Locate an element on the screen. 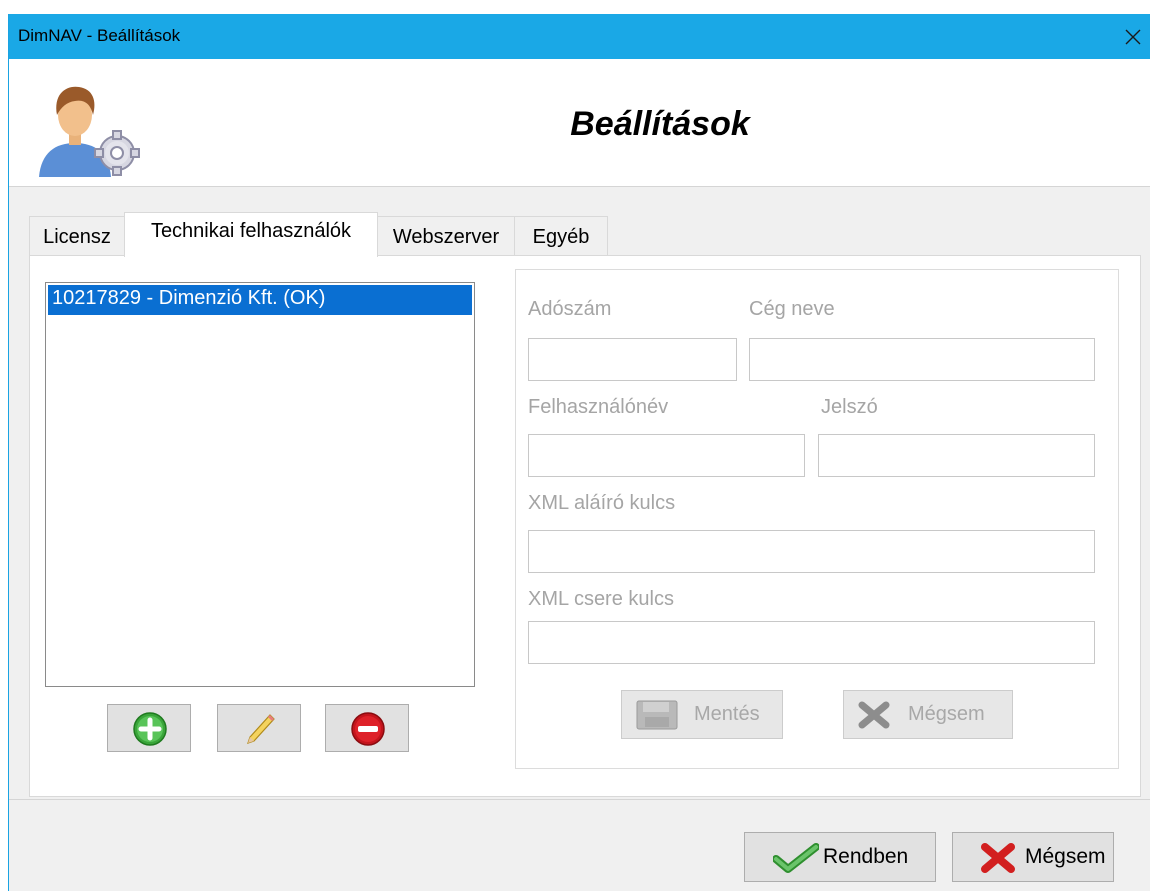 Image resolution: width=1150 pixels, height=891 pixels. add-icon is located at coordinates (150, 729).